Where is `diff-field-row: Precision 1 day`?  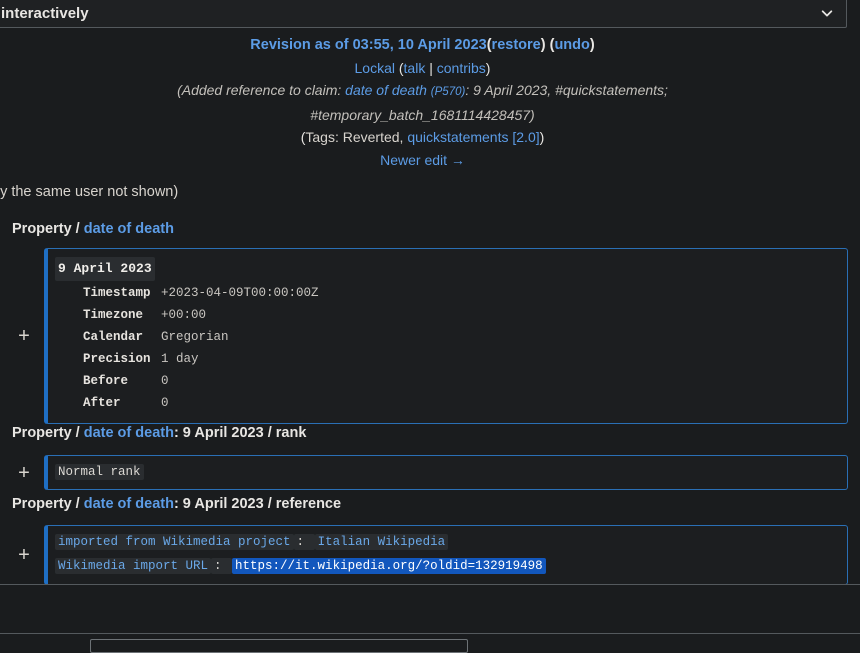
diff-field-row: Precision 1 day is located at coordinates (447, 359).